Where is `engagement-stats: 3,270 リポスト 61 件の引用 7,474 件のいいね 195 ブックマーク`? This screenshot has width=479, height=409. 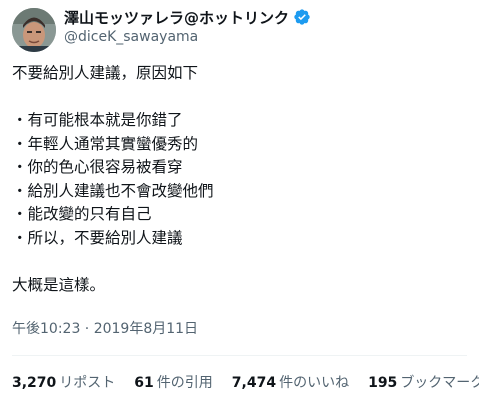
engagement-stats: 3,270 リポスト 61 件の引用 7,474 件のいいね 195 ブックマーク is located at coordinates (245, 382).